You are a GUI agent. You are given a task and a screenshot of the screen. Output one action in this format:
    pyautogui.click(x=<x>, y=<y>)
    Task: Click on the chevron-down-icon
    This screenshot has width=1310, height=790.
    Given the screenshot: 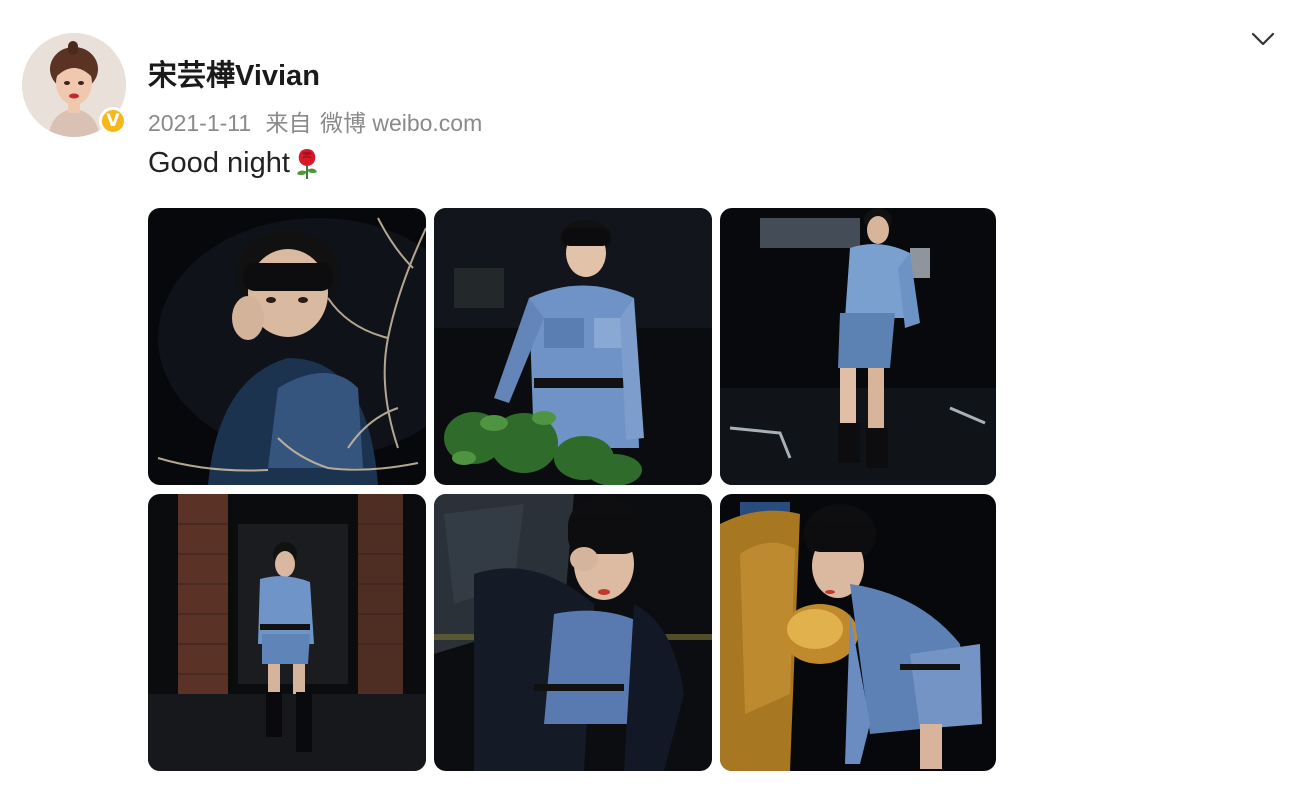 What is the action you would take?
    pyautogui.click(x=1263, y=39)
    